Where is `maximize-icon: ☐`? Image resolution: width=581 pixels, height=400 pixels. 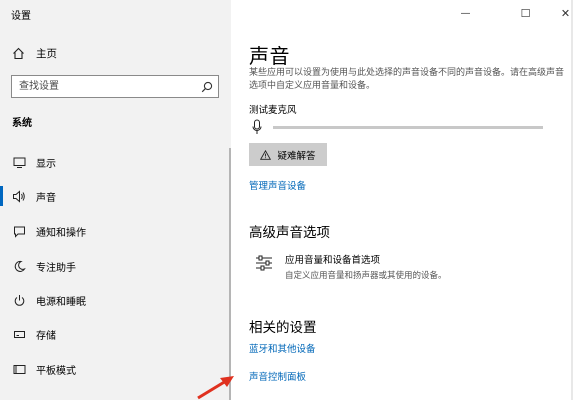 maximize-icon: ☐ is located at coordinates (525, 13).